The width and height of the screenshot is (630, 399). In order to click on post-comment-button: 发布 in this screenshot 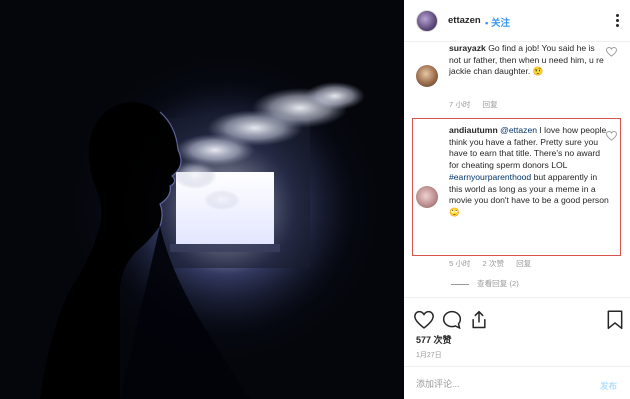, I will do `click(608, 386)`.